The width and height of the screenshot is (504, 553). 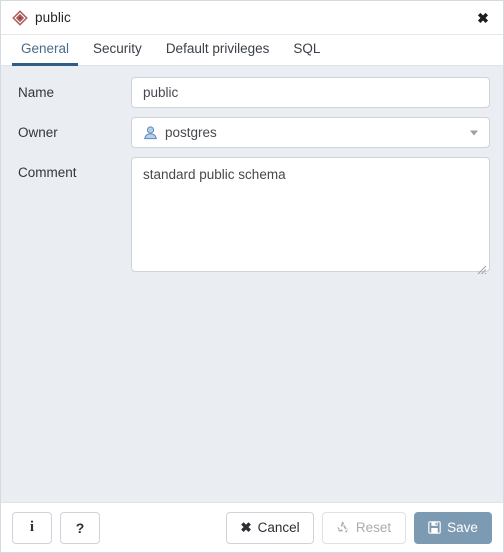 What do you see at coordinates (20, 17) in the screenshot?
I see `schema-diamond-icon` at bounding box center [20, 17].